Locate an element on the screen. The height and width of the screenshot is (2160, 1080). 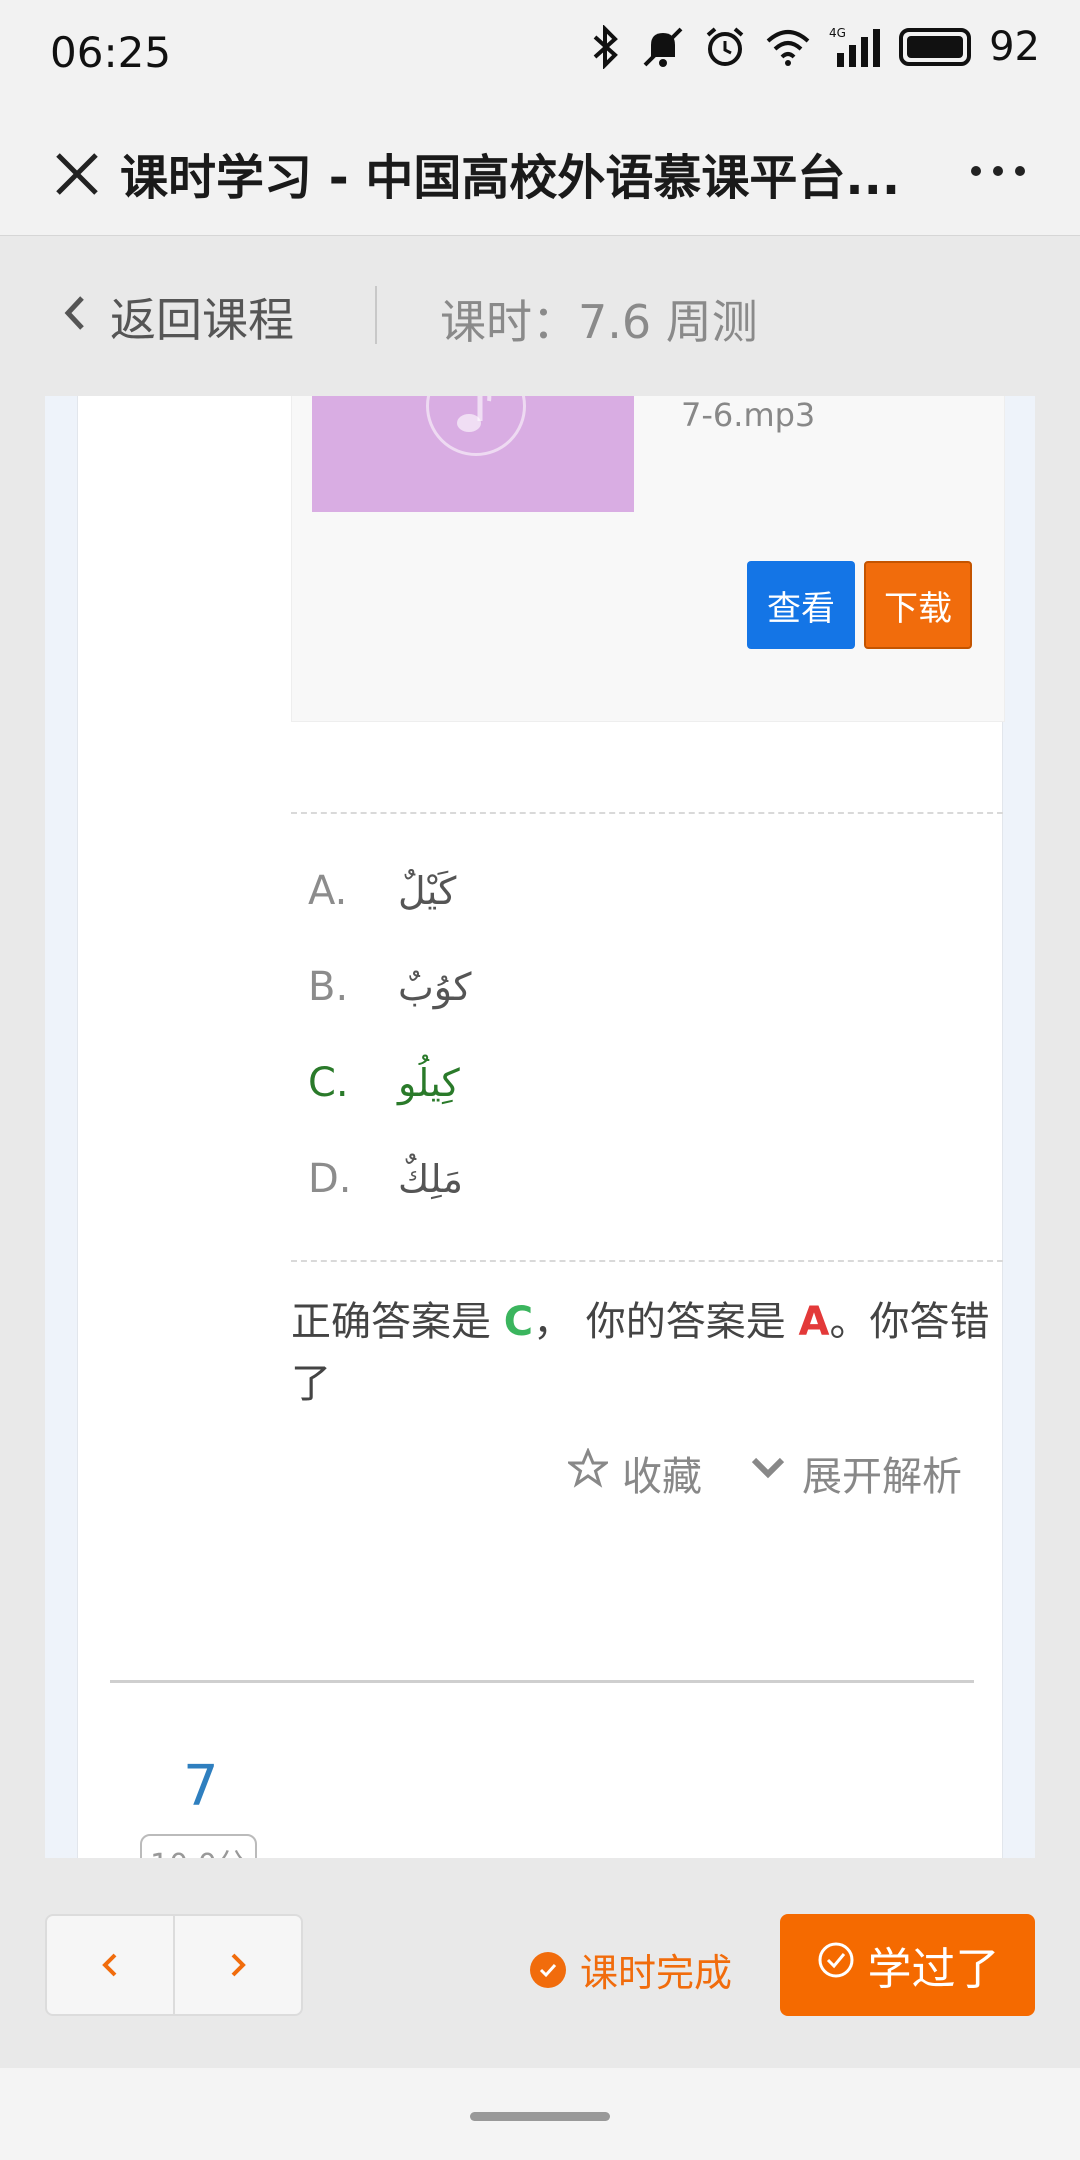
music-note-icon is located at coordinates (476, 426).